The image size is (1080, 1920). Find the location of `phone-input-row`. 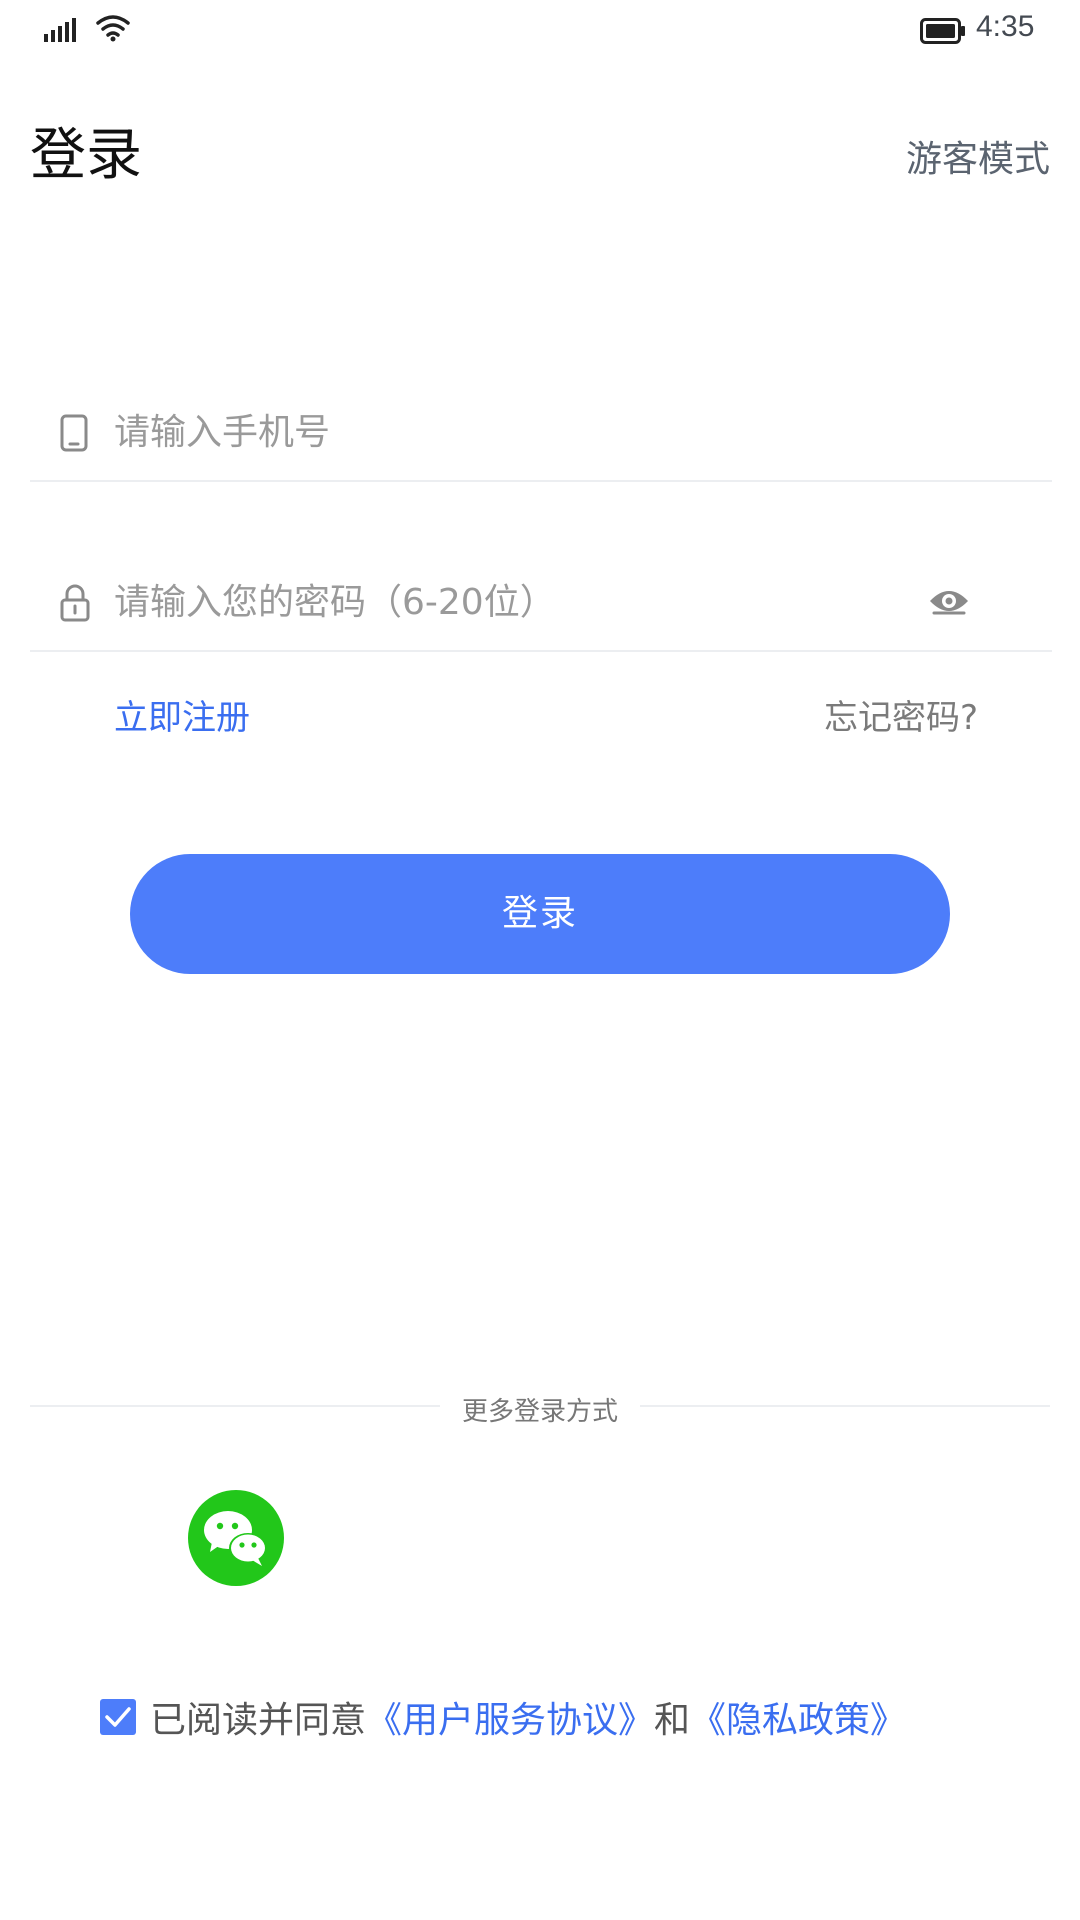

phone-input-row is located at coordinates (541, 436).